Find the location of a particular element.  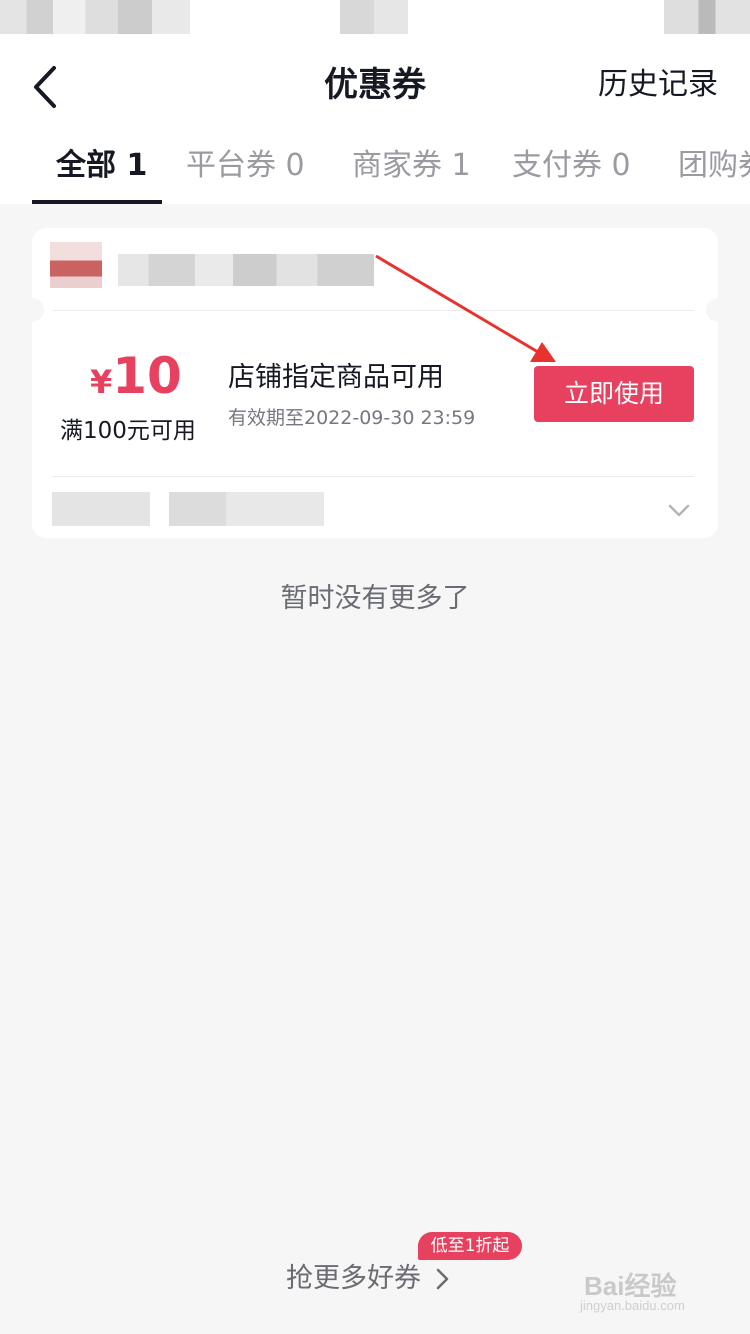

coupon-details-pixelated is located at coordinates (188, 509).